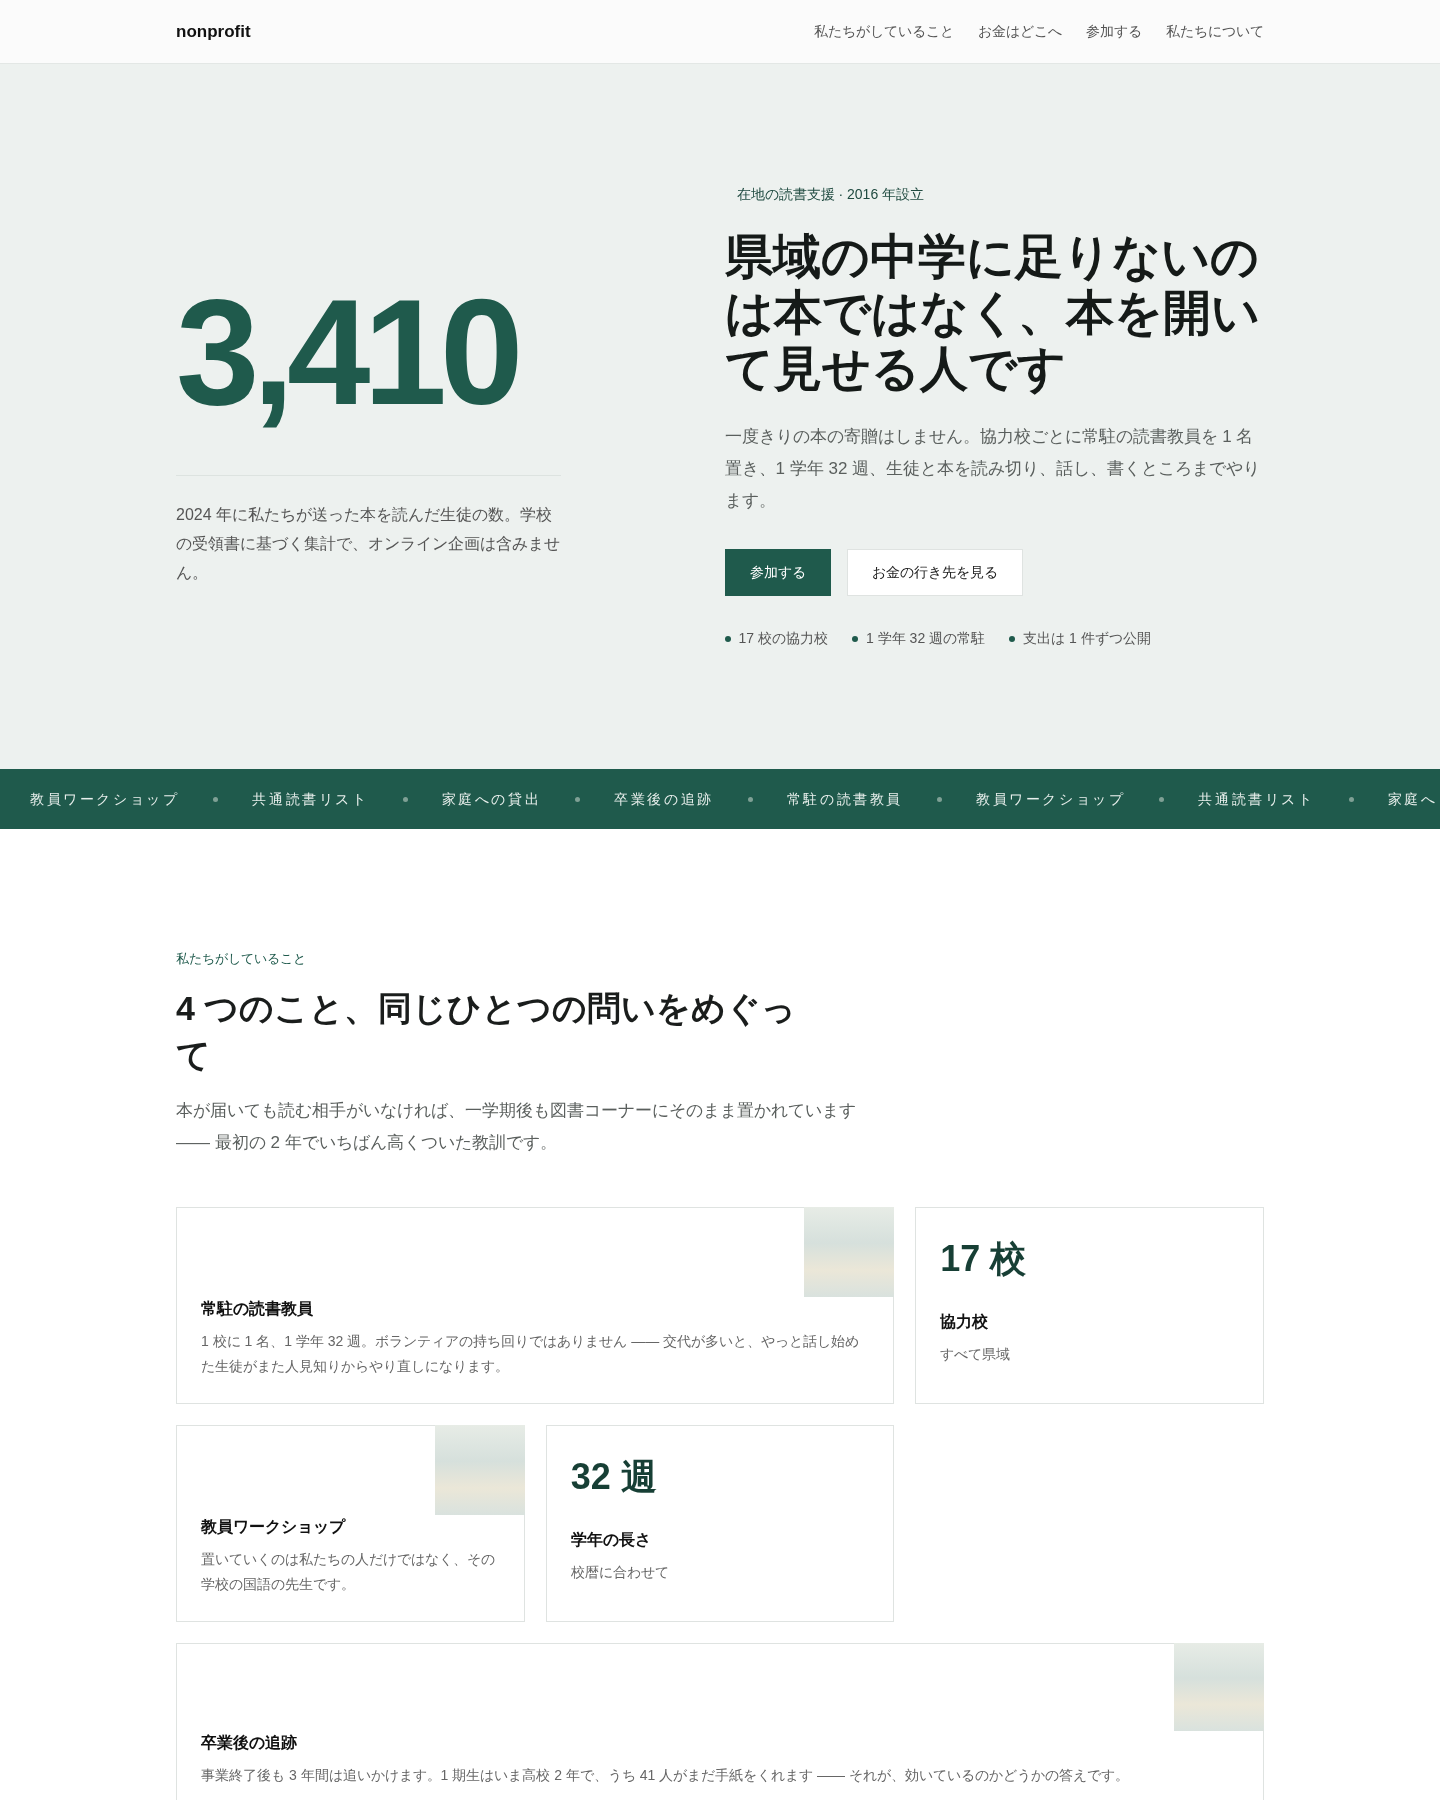 This screenshot has width=1440, height=1800. What do you see at coordinates (777, 572) in the screenshot?
I see `join-button: 参加する` at bounding box center [777, 572].